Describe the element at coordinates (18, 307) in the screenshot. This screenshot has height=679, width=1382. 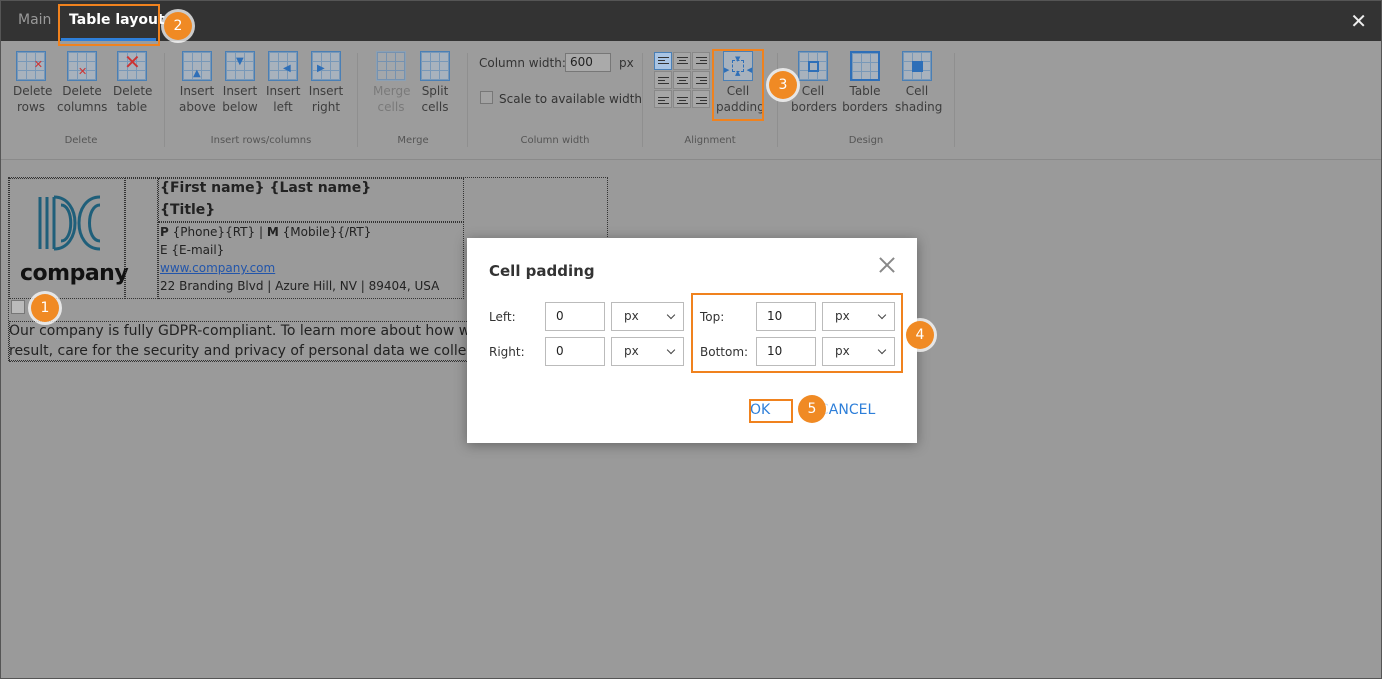
I see `broken-image-icon` at that location.